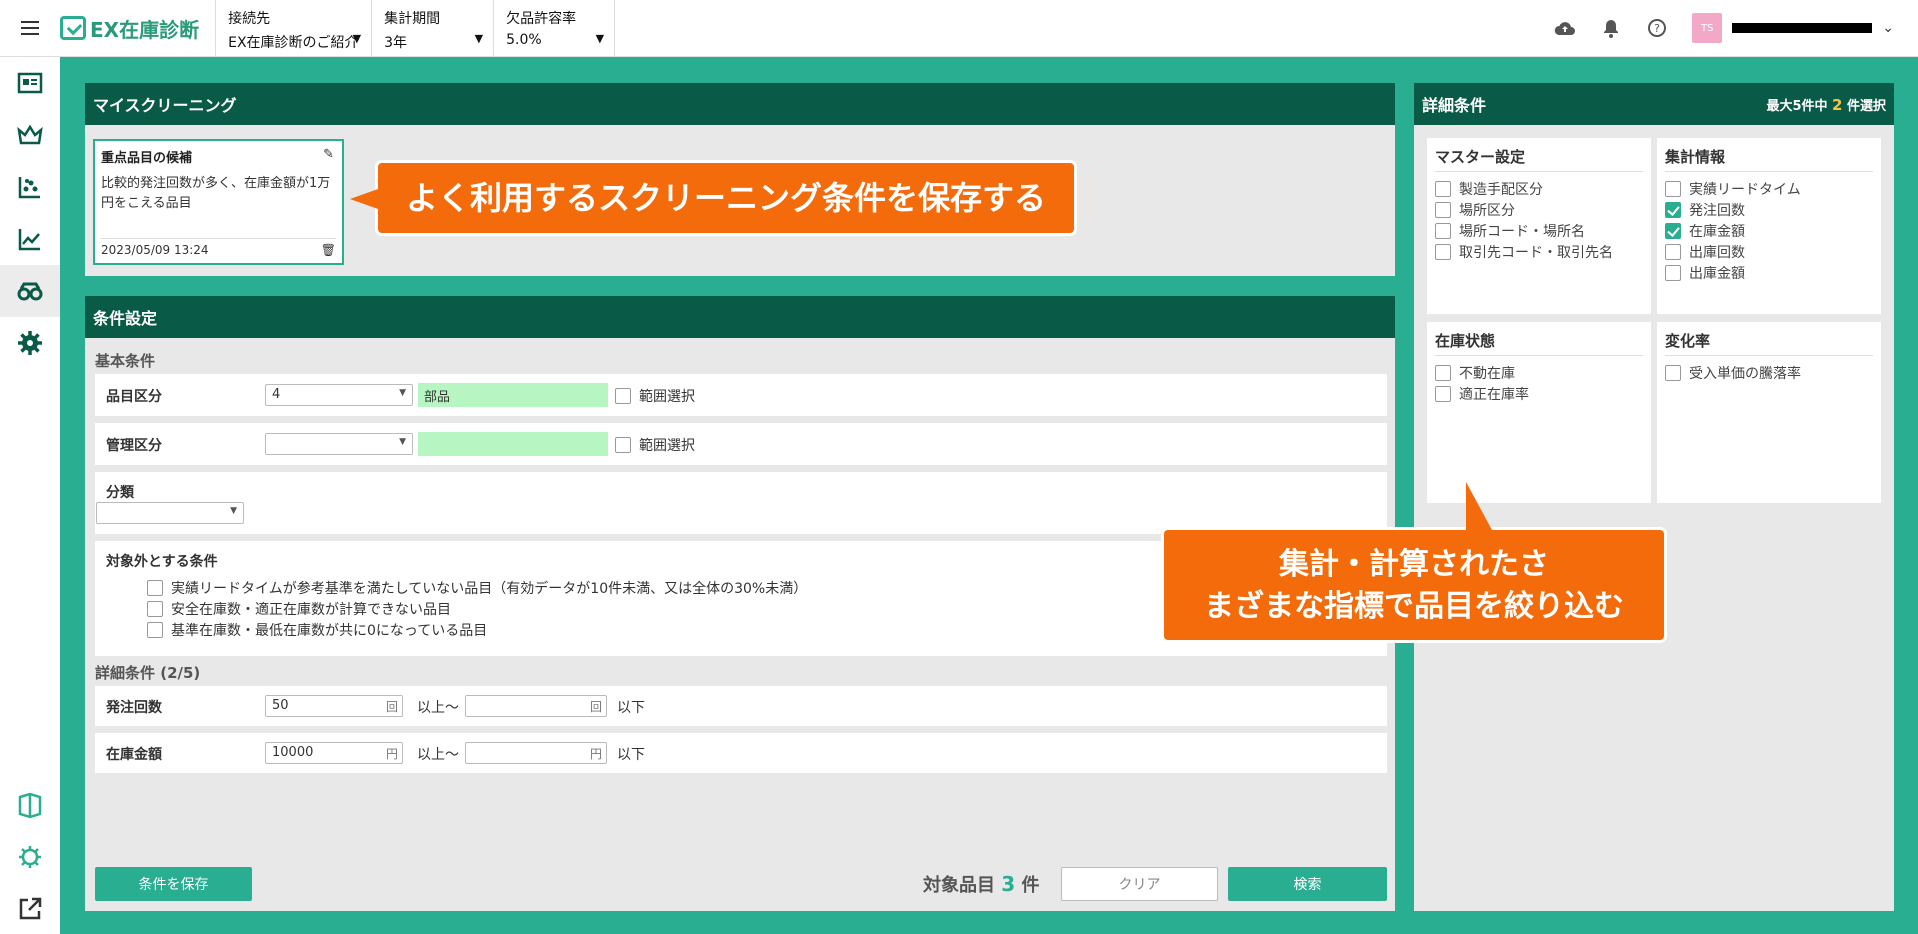 The height and width of the screenshot is (934, 1918). Describe the element at coordinates (134, 446) in the screenshot. I see `mgmt-class-label: 管理区分` at that location.